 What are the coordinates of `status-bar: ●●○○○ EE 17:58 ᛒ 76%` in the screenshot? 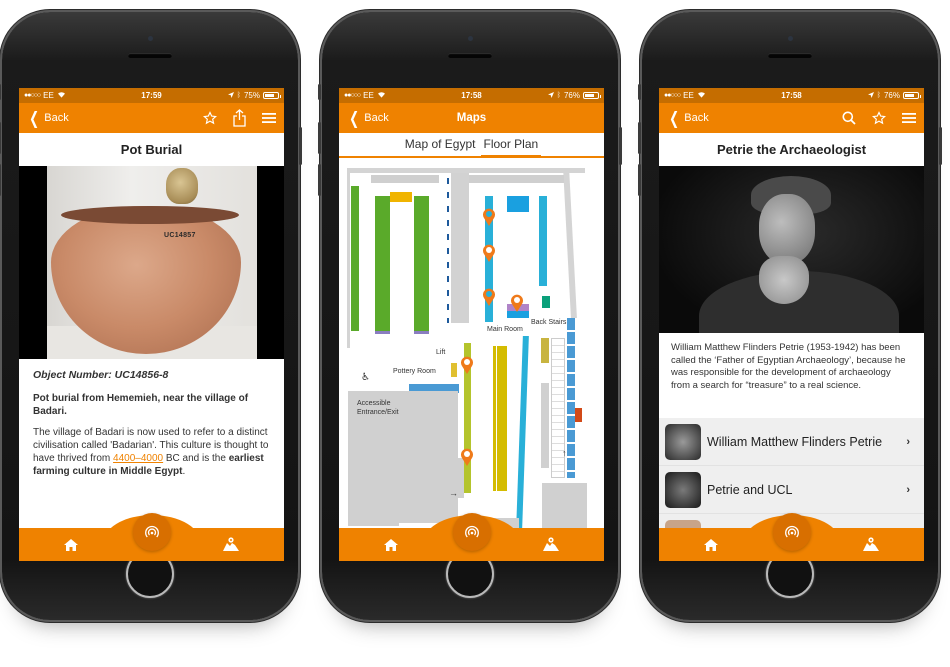 It's located at (471, 95).